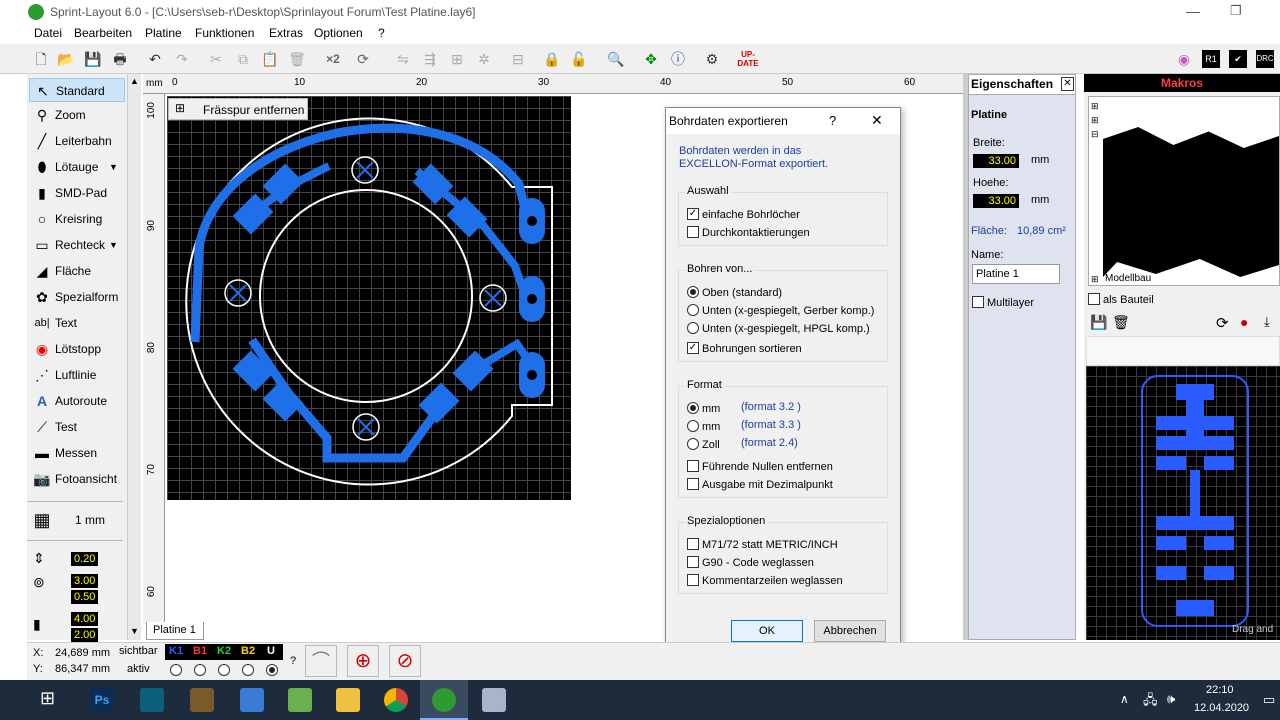  I want to click on checkbox-fuehrende-nullen: Führende Nullen entfernen, so click(760, 467).